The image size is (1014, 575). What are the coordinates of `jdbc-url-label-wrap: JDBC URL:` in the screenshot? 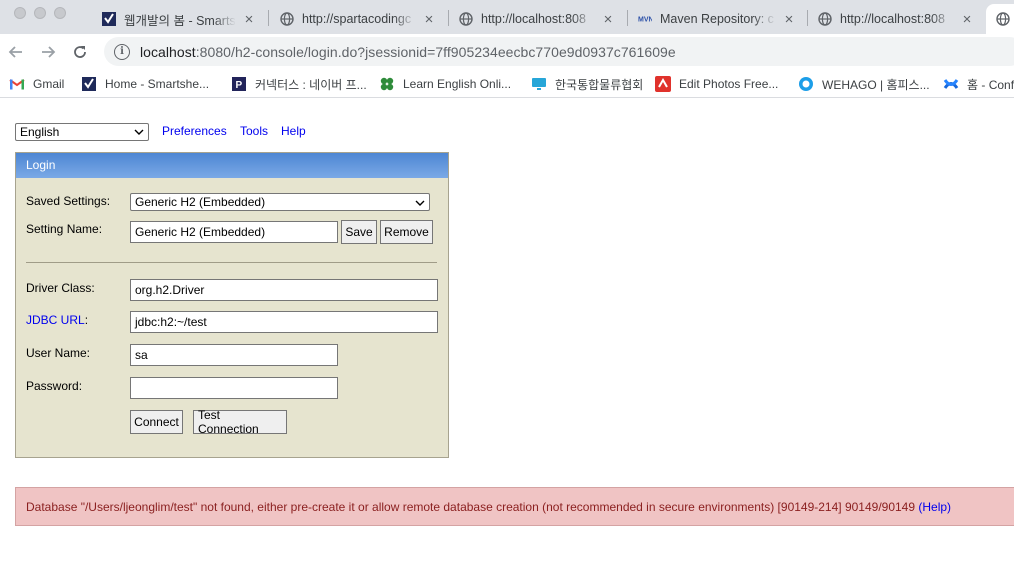 It's located at (57, 320).